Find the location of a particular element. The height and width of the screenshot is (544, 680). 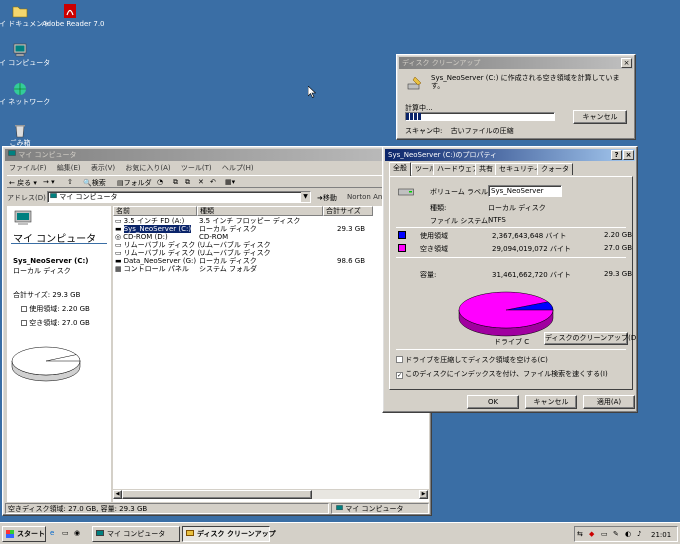

compress-checkbox-row: ドライブを圧縮してディスク領域を空ける(C) is located at coordinates (472, 360).